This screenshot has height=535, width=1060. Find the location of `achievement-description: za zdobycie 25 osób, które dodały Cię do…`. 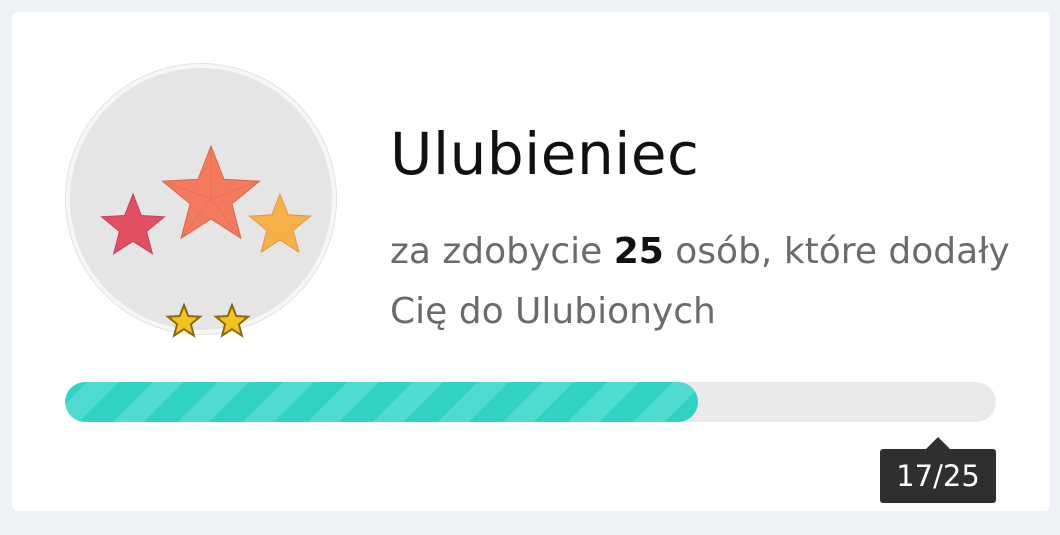

achievement-description: za zdobycie 25 osób, które dodały Cię do… is located at coordinates (700, 282).